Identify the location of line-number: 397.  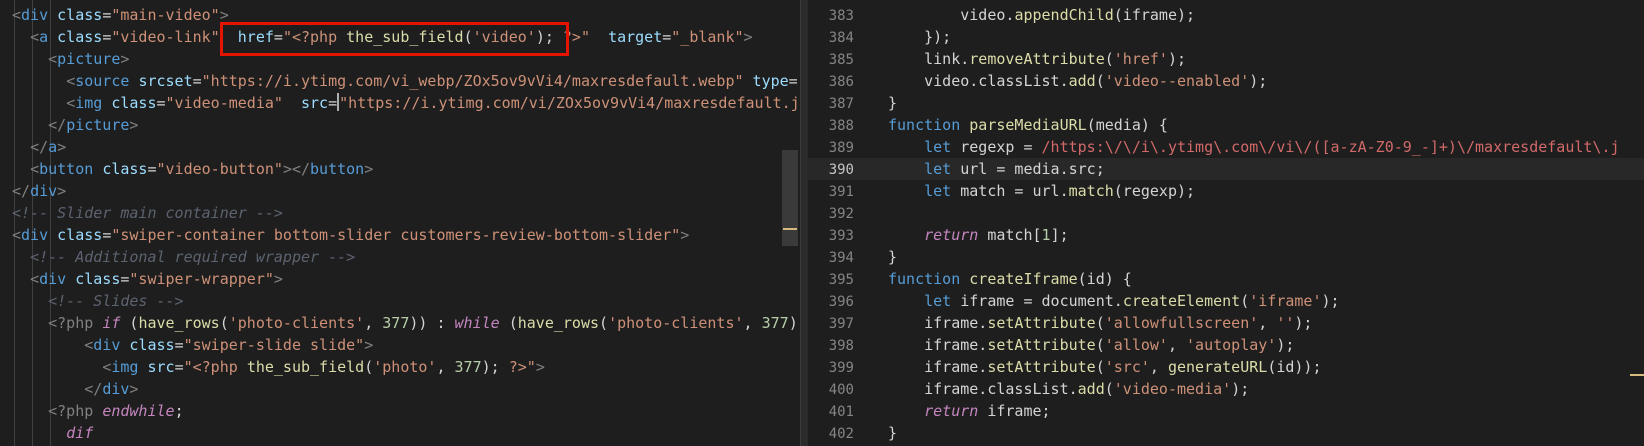
(841, 324).